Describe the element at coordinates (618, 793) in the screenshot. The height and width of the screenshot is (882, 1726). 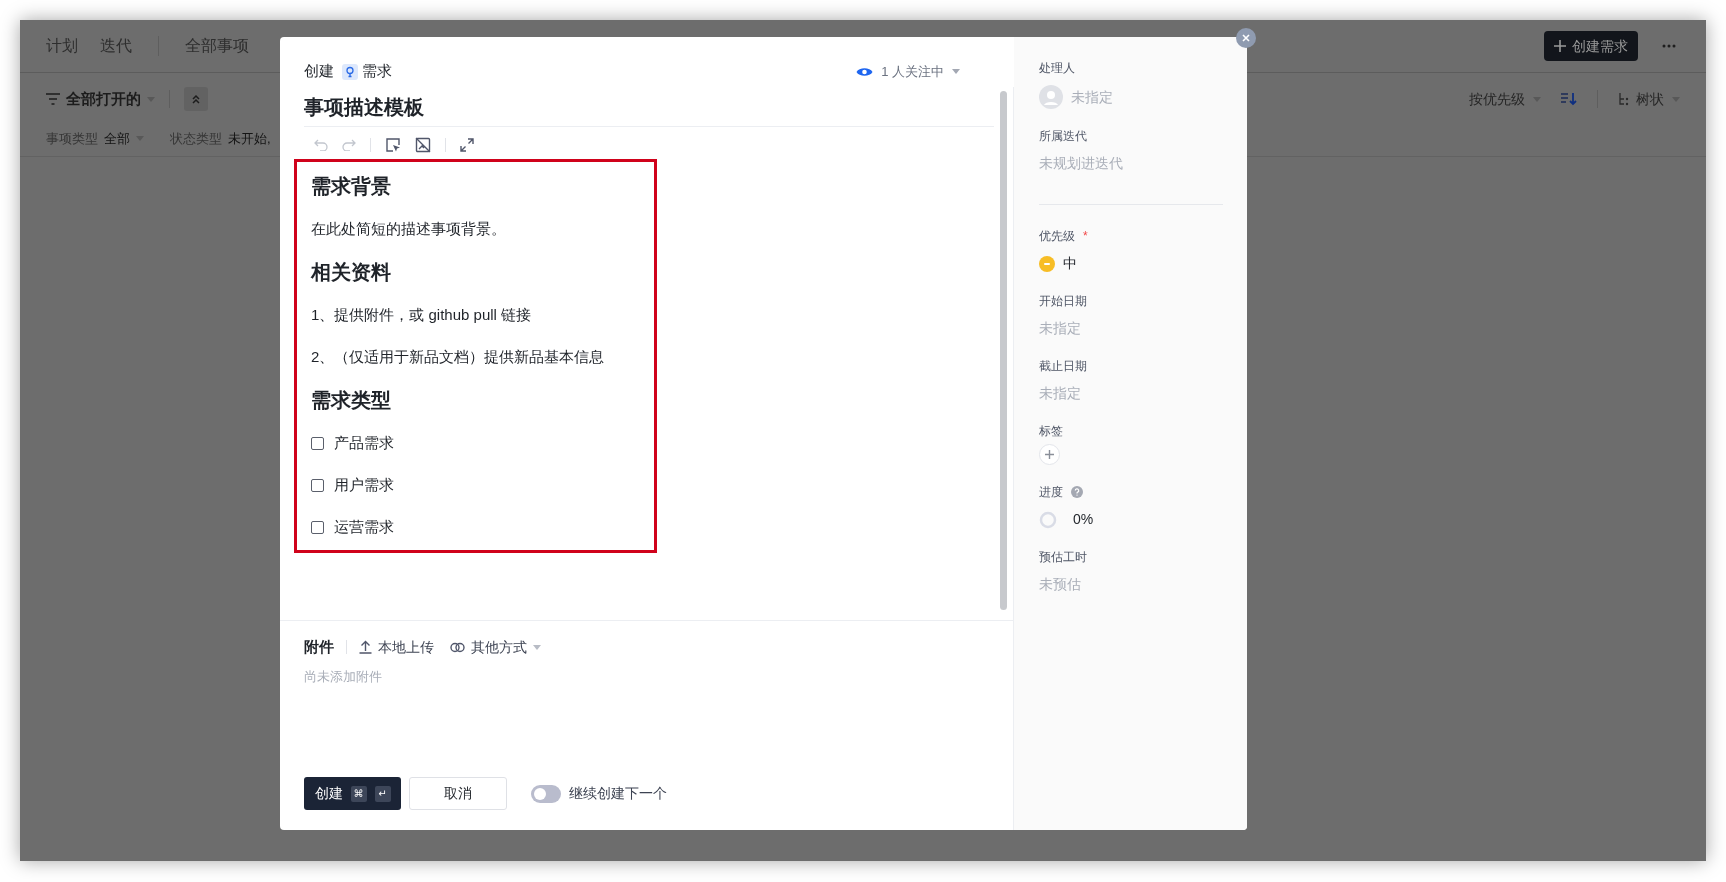
I see `continue-label: 继续创建下一个` at that location.